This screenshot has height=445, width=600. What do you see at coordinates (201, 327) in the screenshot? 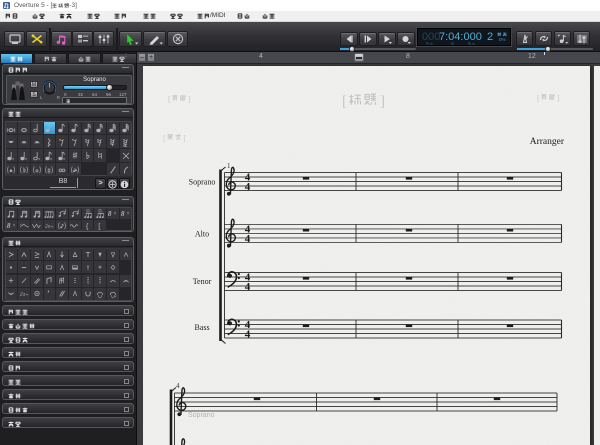
I see `svg-text: Bass` at bounding box center [201, 327].